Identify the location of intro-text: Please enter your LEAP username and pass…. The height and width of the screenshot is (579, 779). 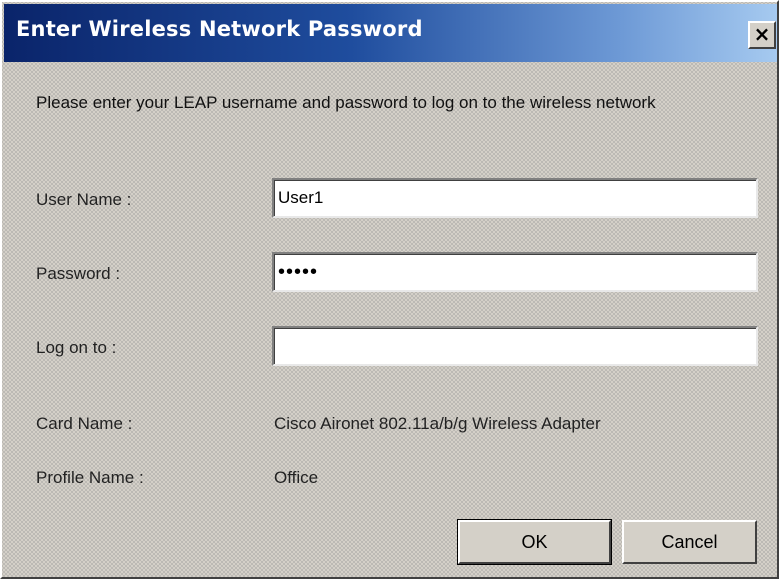
(346, 102).